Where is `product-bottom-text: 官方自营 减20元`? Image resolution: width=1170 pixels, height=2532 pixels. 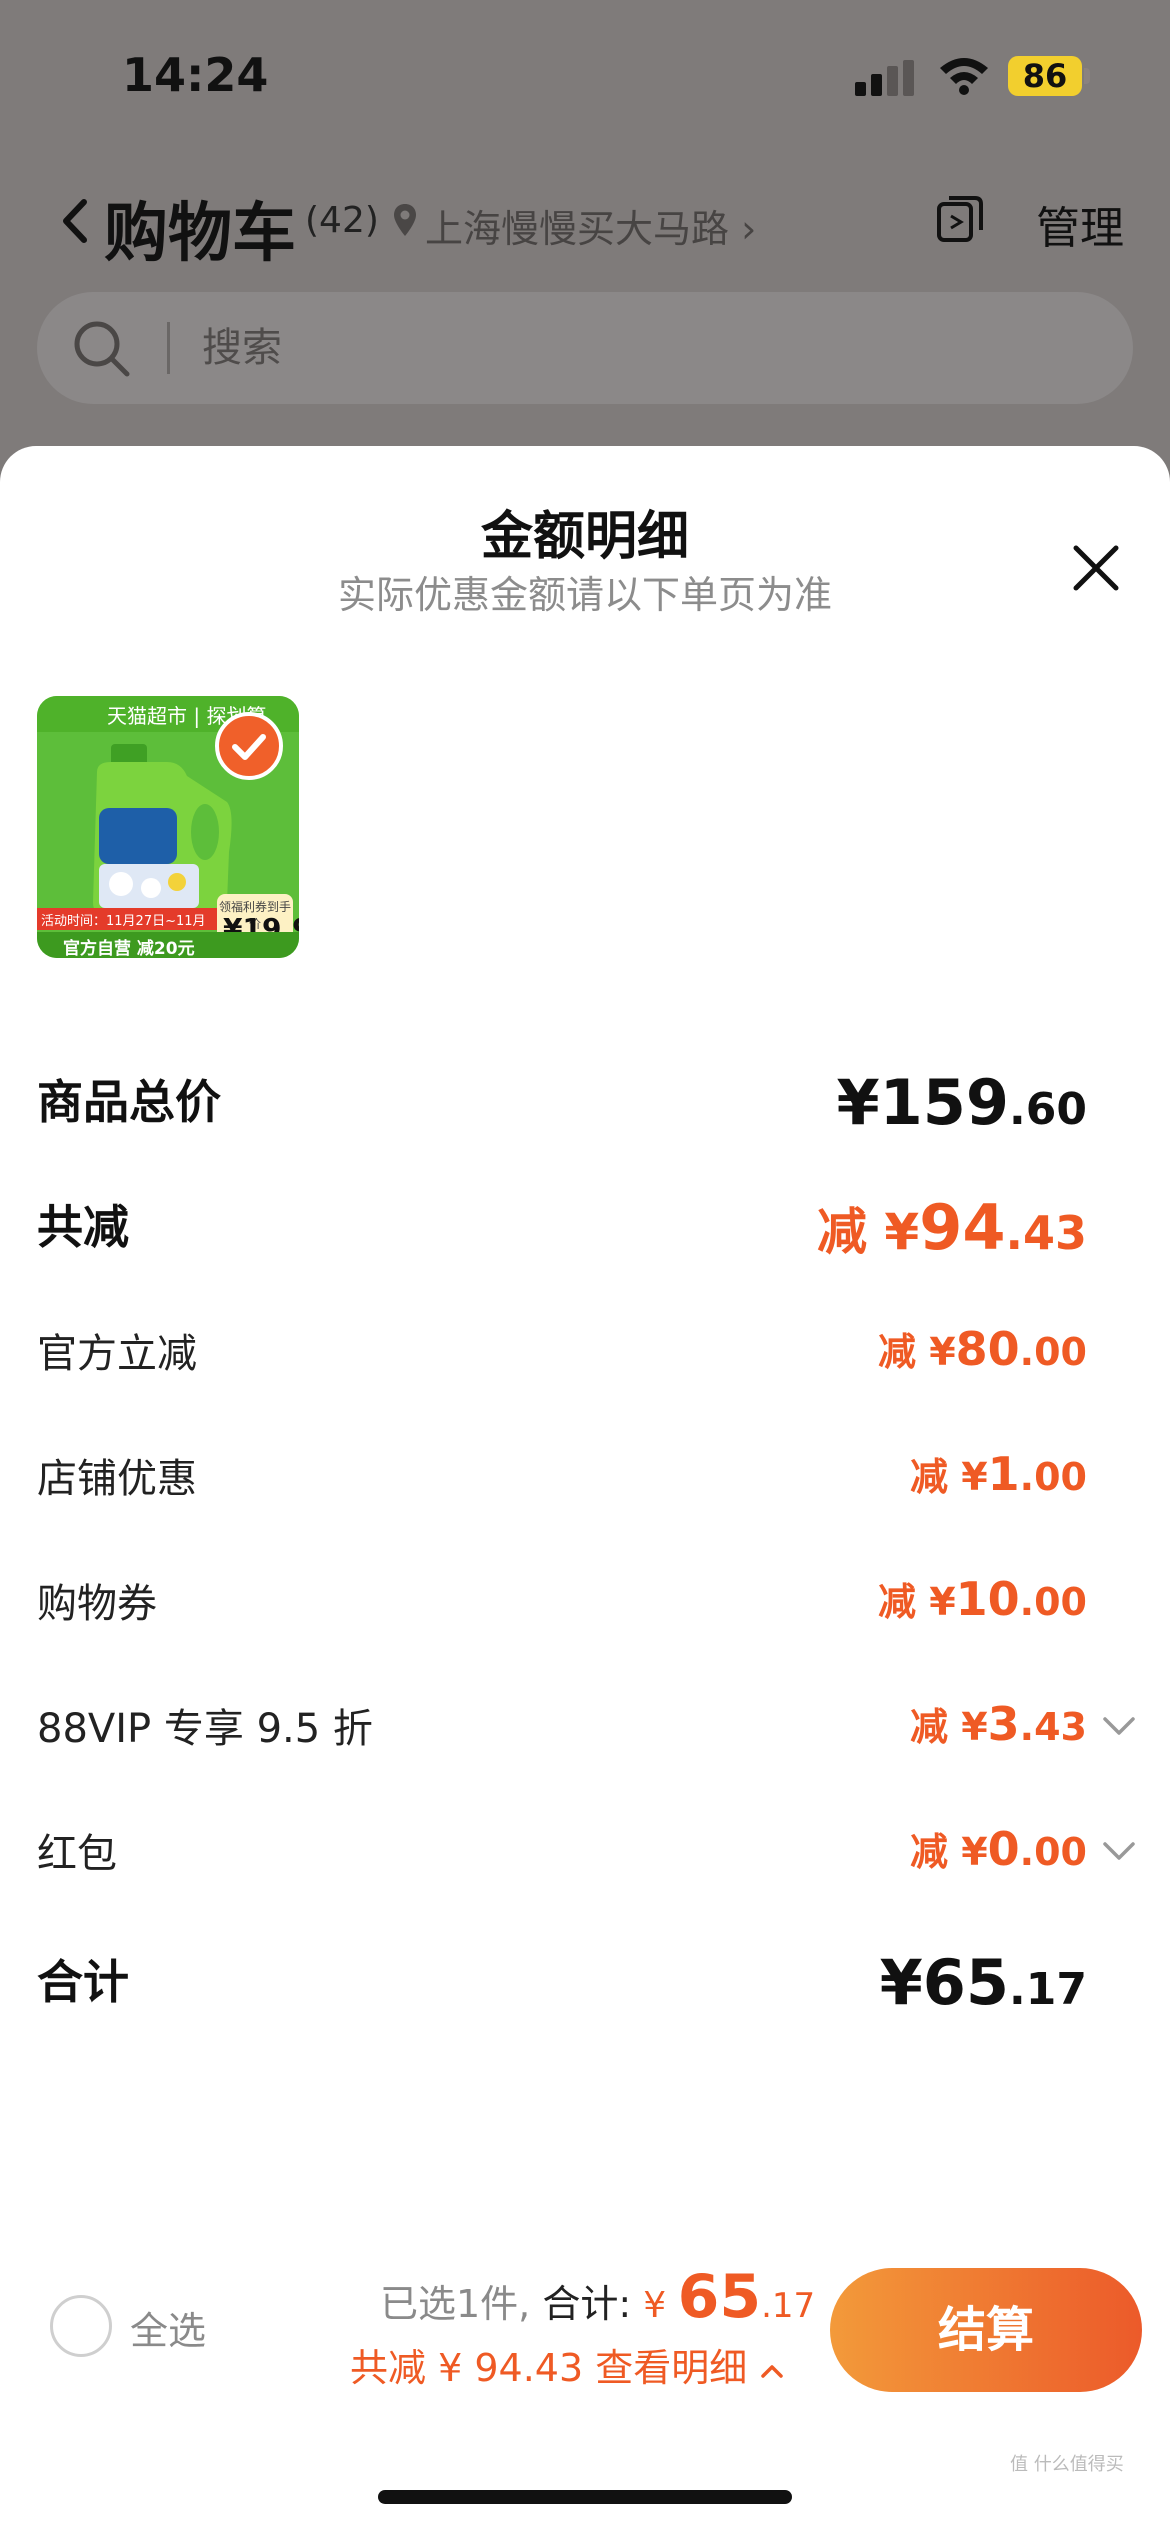
product-bottom-text: 官方自营 减20元 is located at coordinates (129, 948).